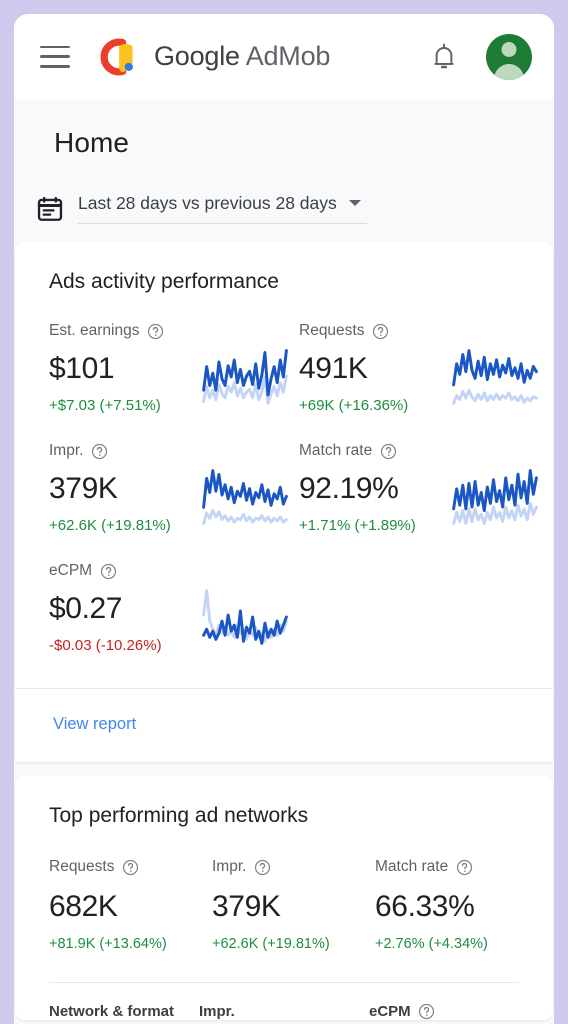  Describe the element at coordinates (174, 571) in the screenshot. I see `metric-header: eCPM` at that location.